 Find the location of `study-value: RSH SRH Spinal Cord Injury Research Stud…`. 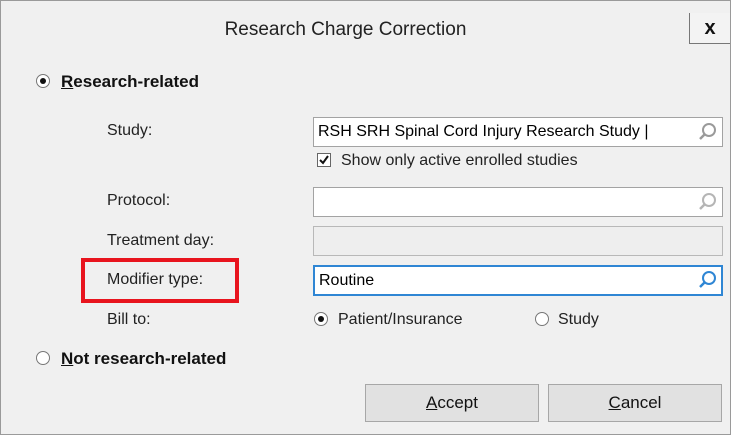

study-value: RSH SRH Spinal Cord Injury Research Stud… is located at coordinates (483, 131).